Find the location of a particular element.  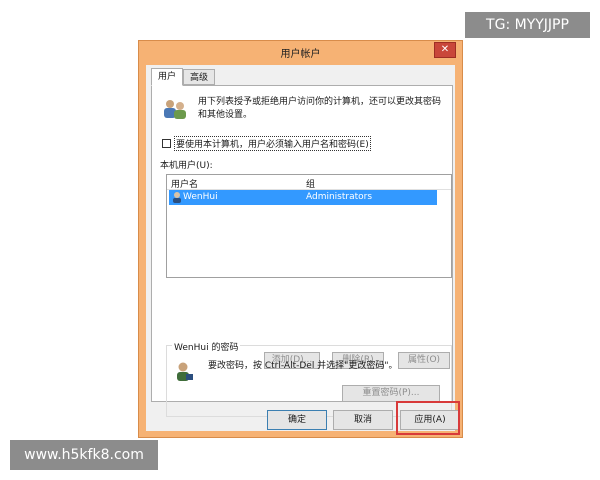

row-group: Administrators is located at coordinates (339, 197).